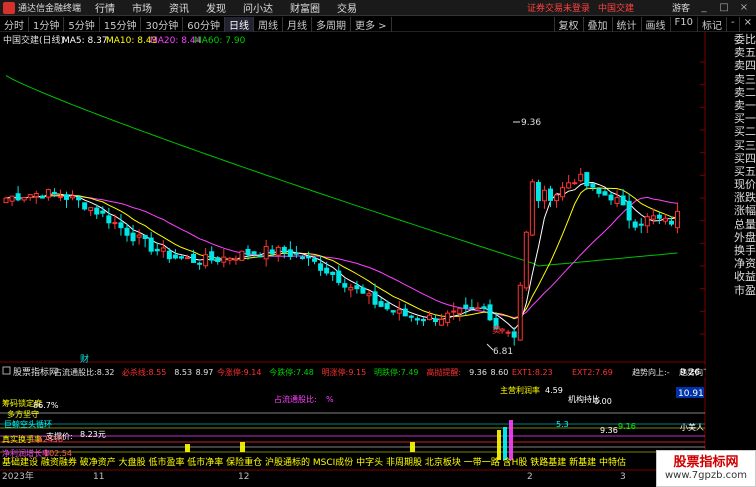  I want to click on period-tab: 60分钟, so click(204, 24).